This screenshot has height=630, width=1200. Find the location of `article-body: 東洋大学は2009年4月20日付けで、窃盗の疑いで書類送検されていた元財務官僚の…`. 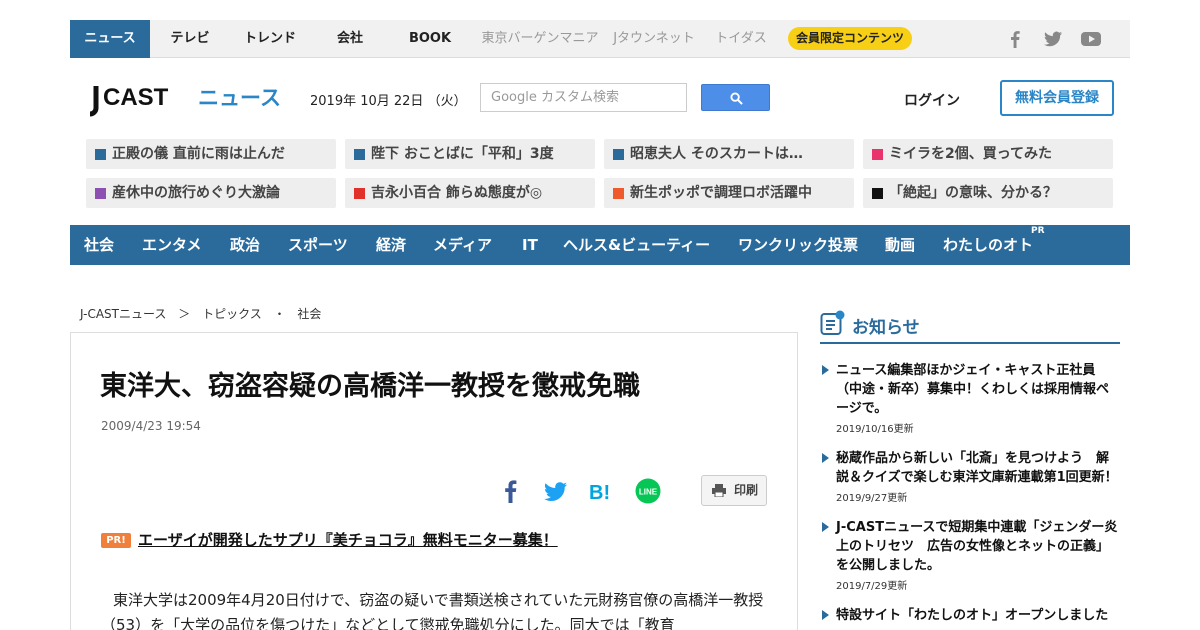

article-body: 東洋大学は2009年4月20日付けで、窃盗の疑いで書類送検されていた元財務官僚の… is located at coordinates (432, 610).